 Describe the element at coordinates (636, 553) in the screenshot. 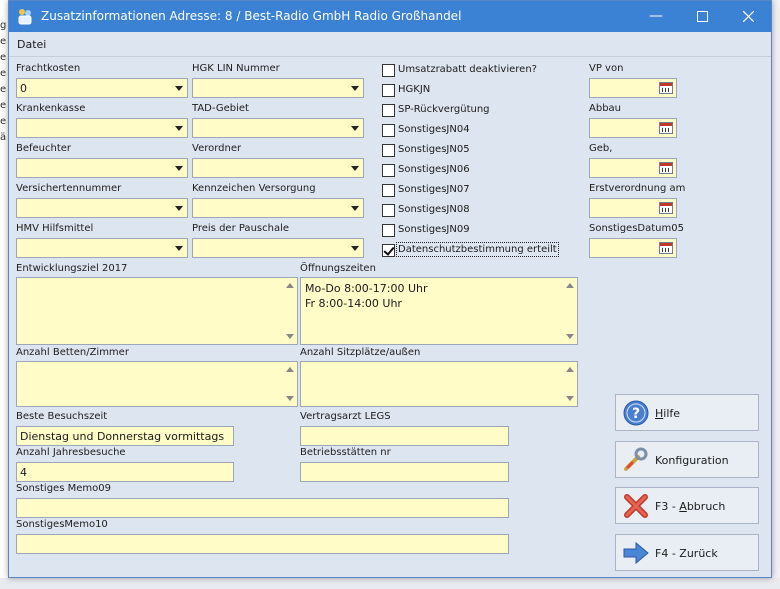

I see `arrow-right-icon` at that location.